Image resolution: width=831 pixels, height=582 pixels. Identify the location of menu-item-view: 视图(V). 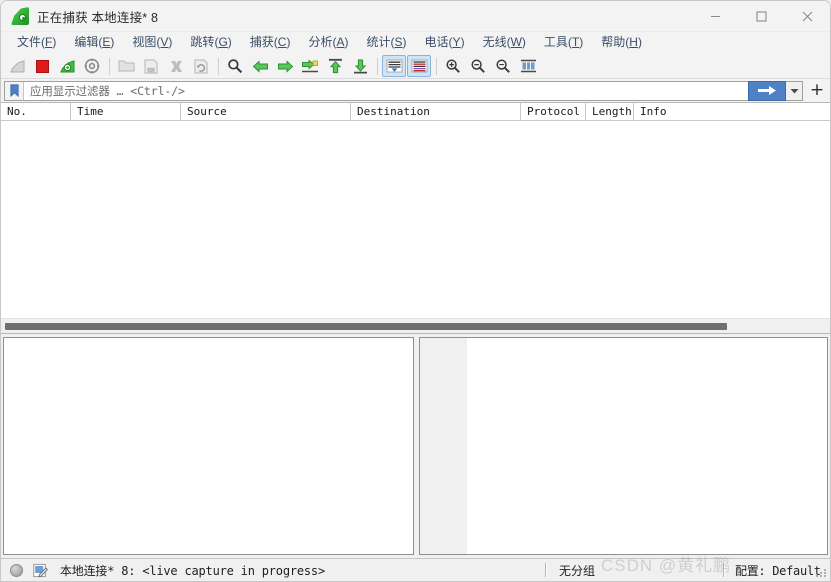
(152, 43).